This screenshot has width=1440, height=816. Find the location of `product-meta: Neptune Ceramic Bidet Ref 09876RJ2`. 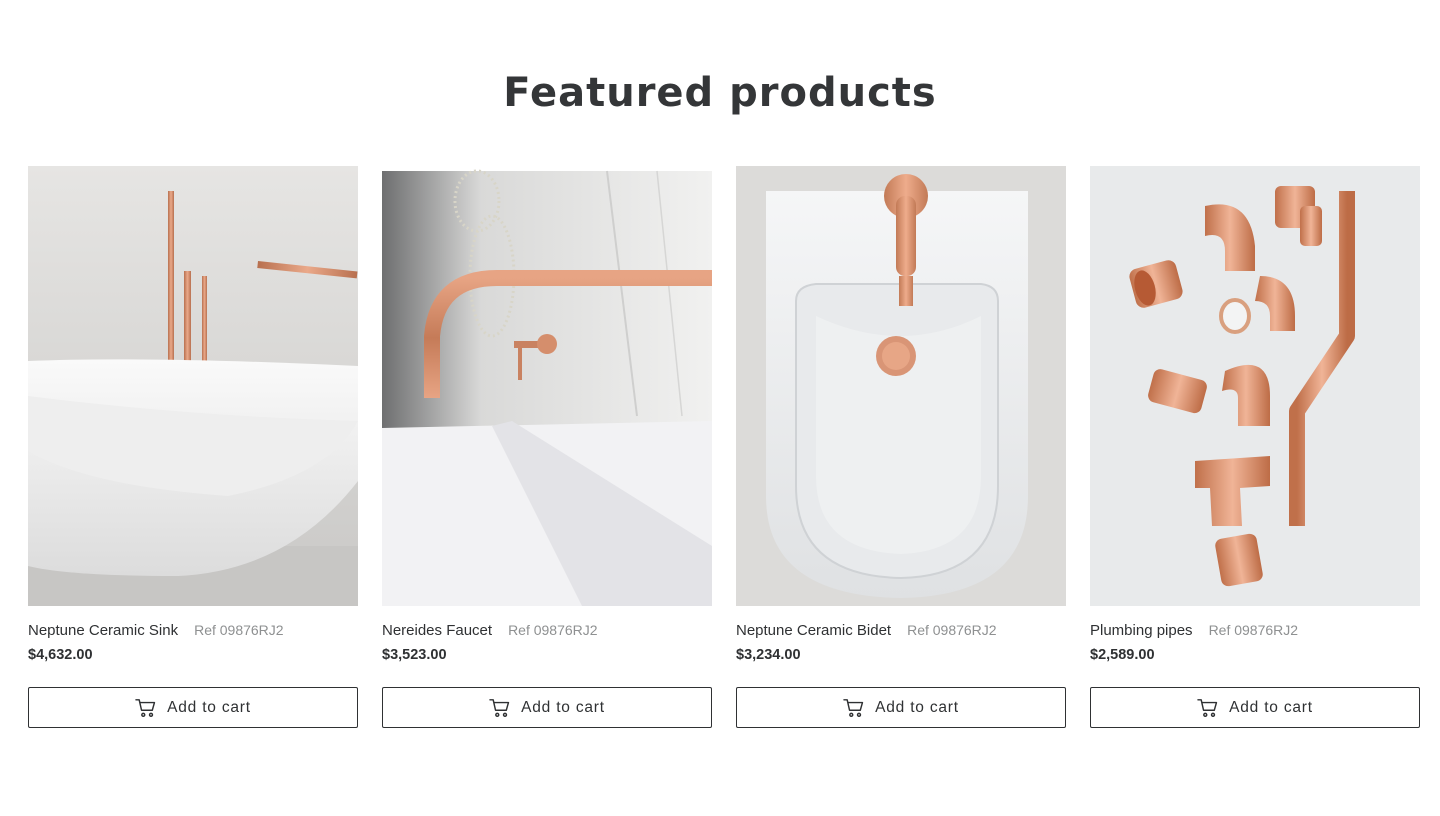

product-meta: Neptune Ceramic Bidet Ref 09876RJ2 is located at coordinates (901, 632).